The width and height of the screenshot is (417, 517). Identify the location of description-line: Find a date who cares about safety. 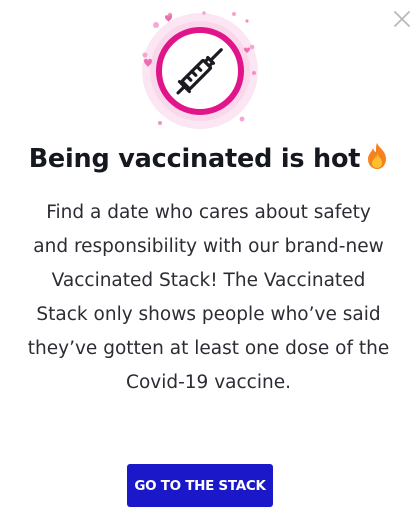
(208, 212).